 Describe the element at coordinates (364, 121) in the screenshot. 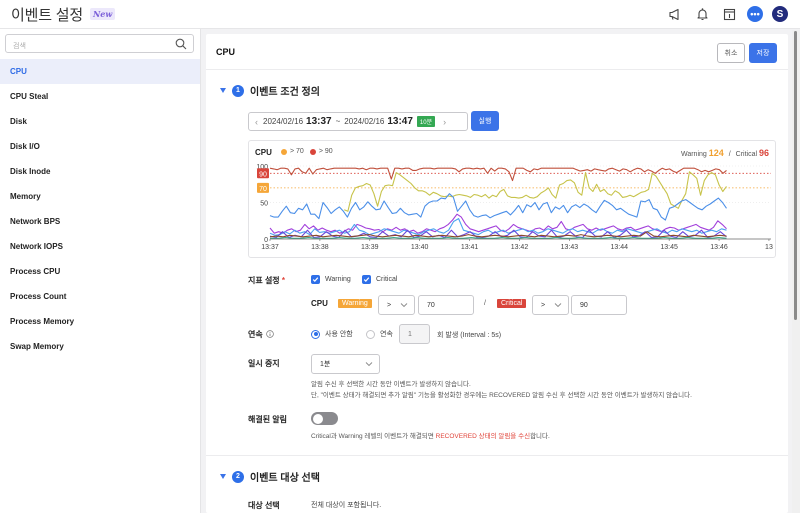

I see `end-date: 2024/02/16` at that location.